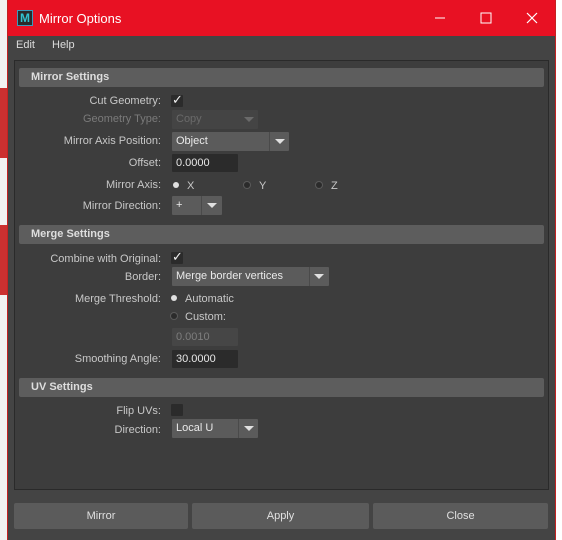 This screenshot has height=540, width=562. What do you see at coordinates (174, 298) in the screenshot?
I see `radio-threshold-automatic` at bounding box center [174, 298].